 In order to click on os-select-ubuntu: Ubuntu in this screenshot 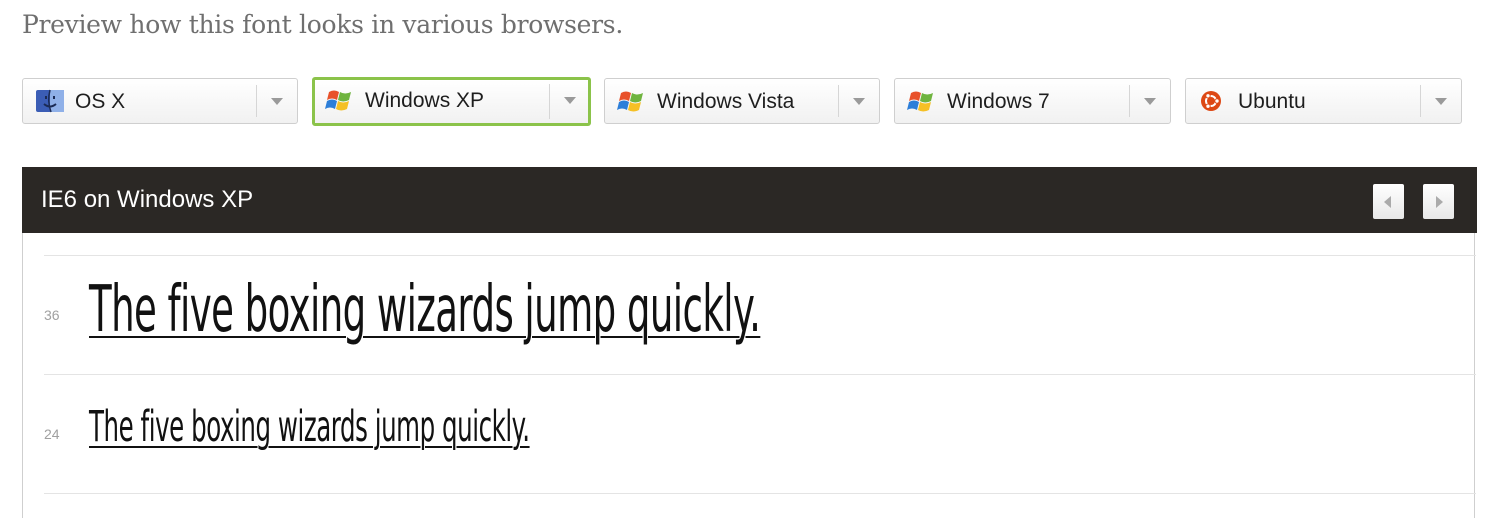, I will do `click(1323, 101)`.